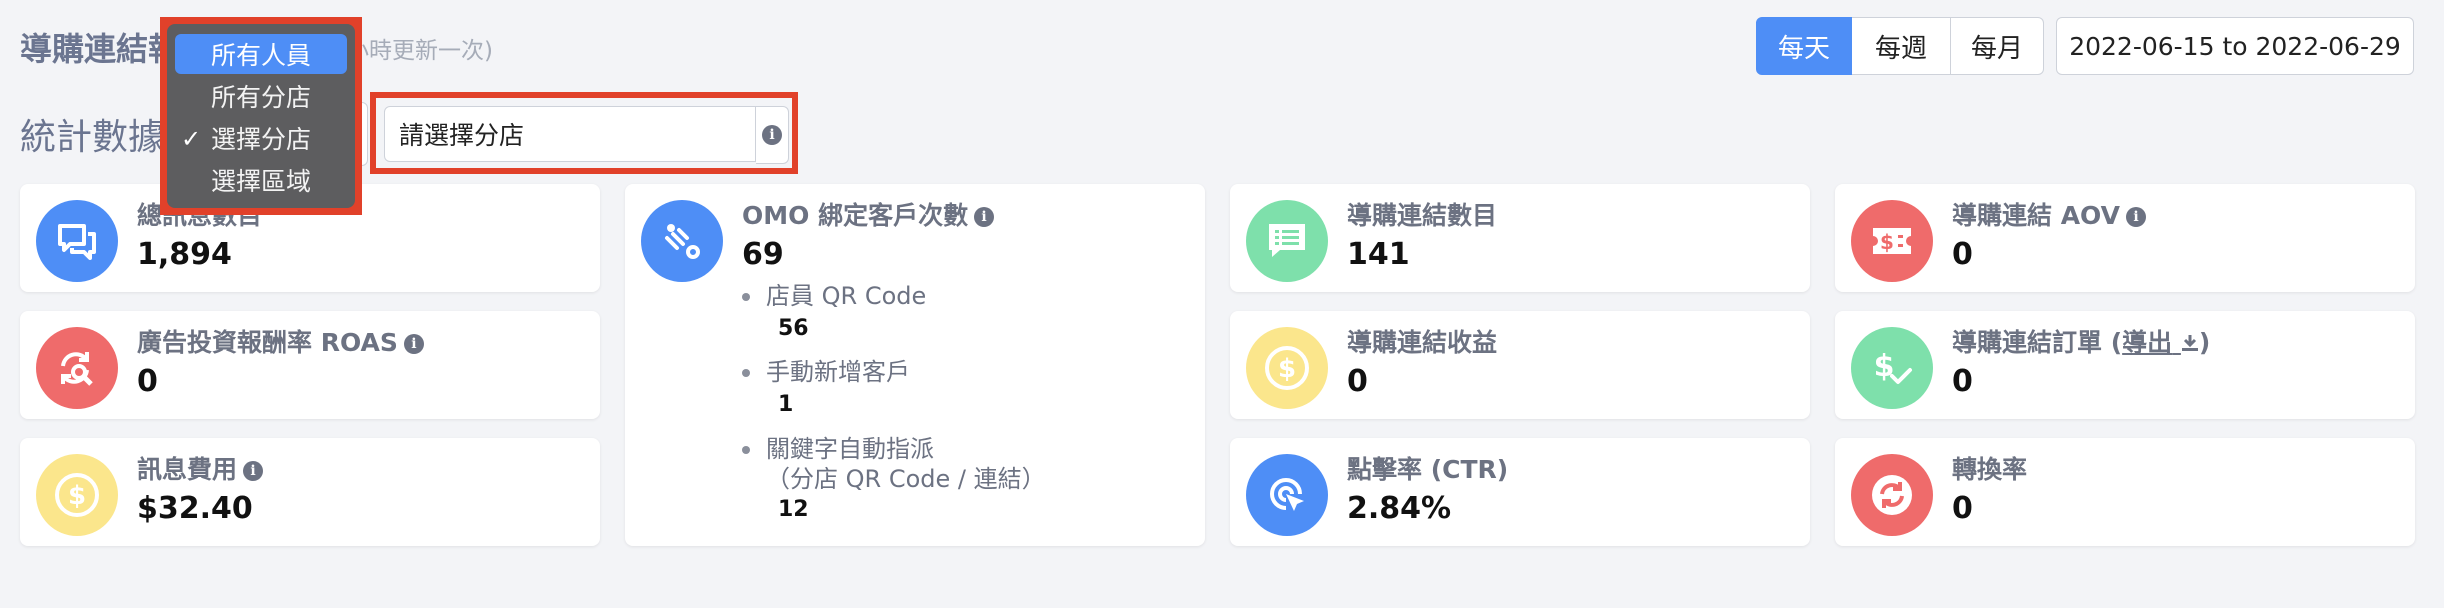 The width and height of the screenshot is (2444, 608). Describe the element at coordinates (1422, 215) in the screenshot. I see `card-label: 導購連結數目` at that location.